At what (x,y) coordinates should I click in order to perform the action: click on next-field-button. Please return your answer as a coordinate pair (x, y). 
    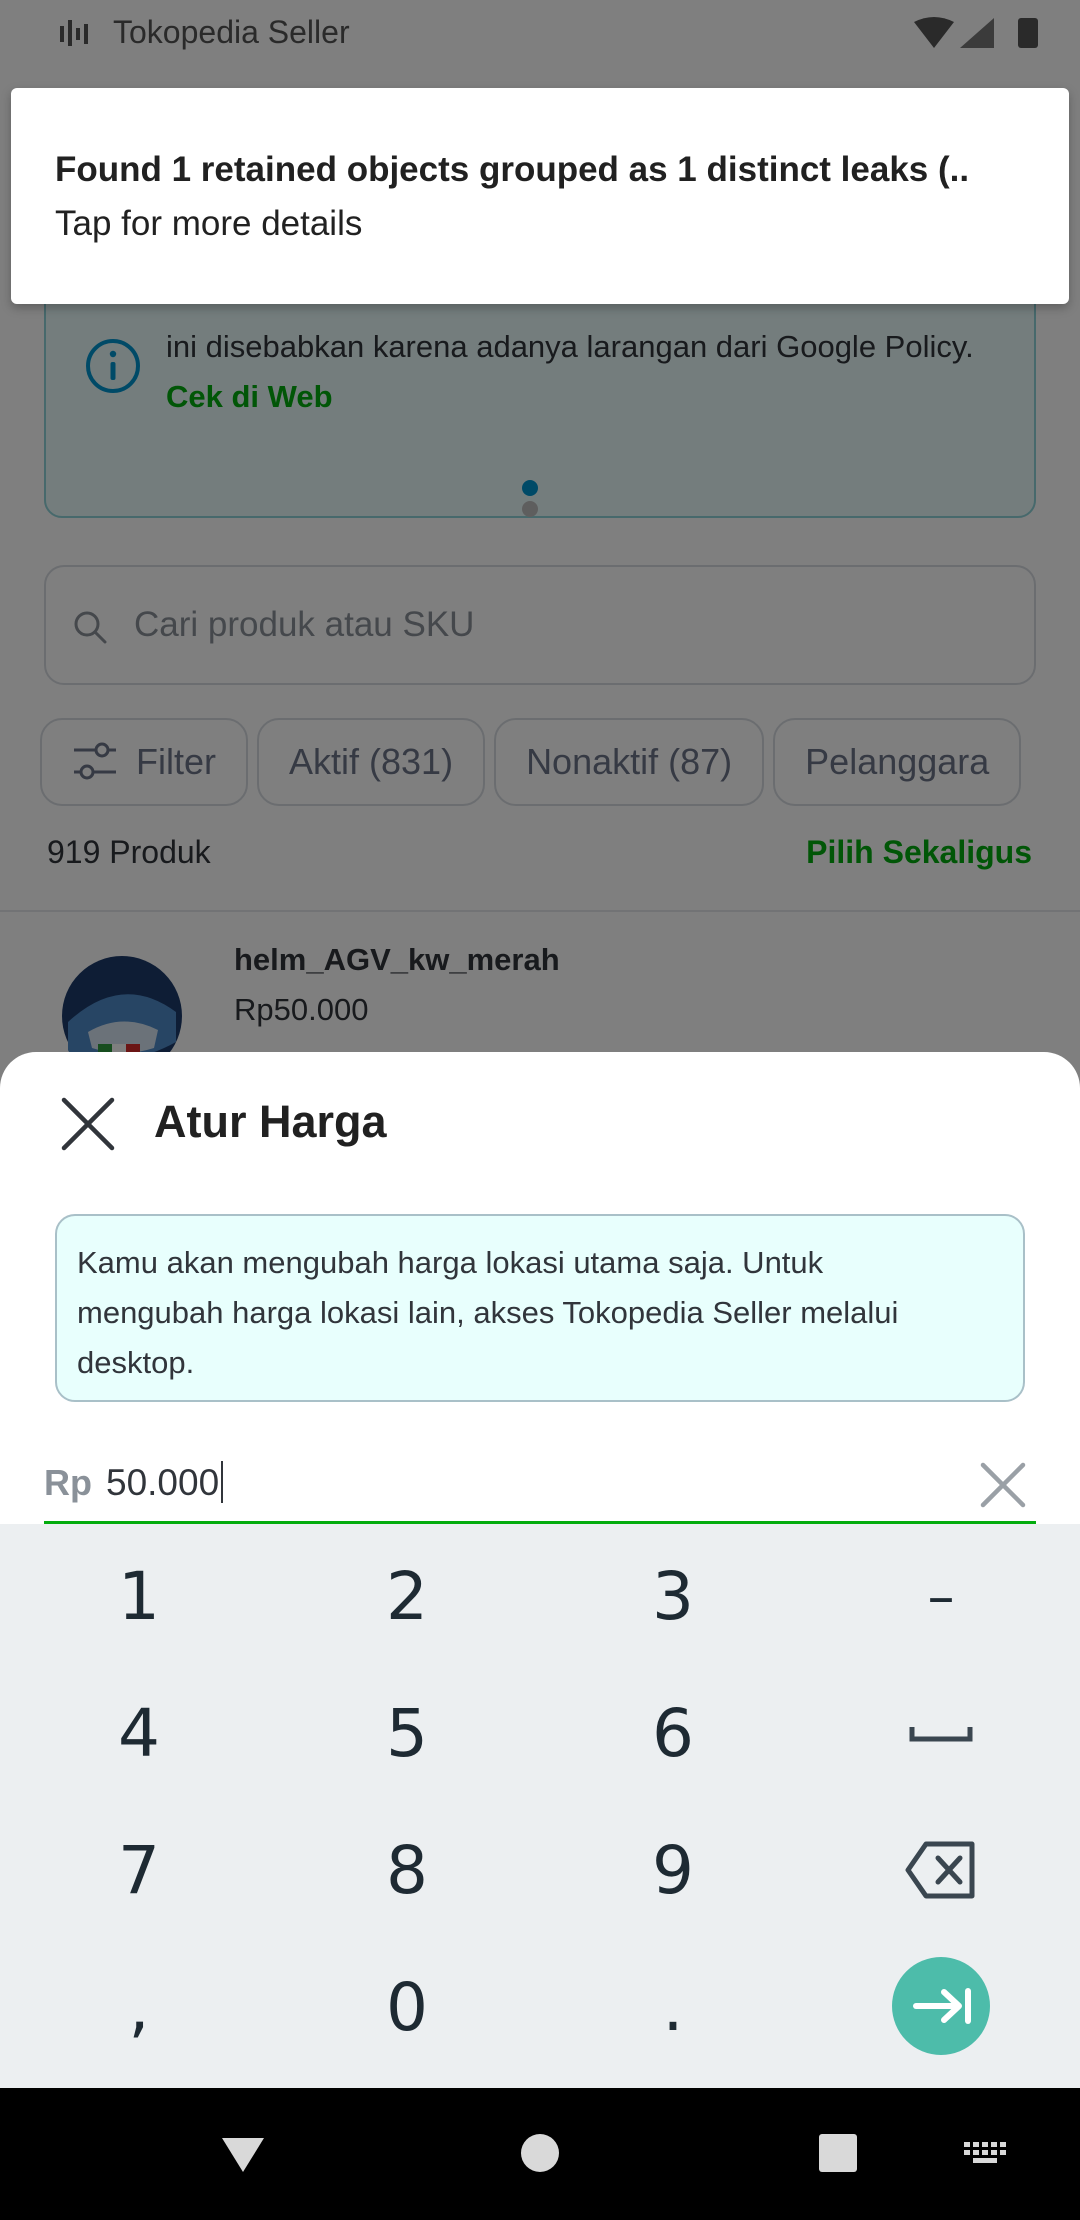
    Looking at the image, I should click on (941, 2006).